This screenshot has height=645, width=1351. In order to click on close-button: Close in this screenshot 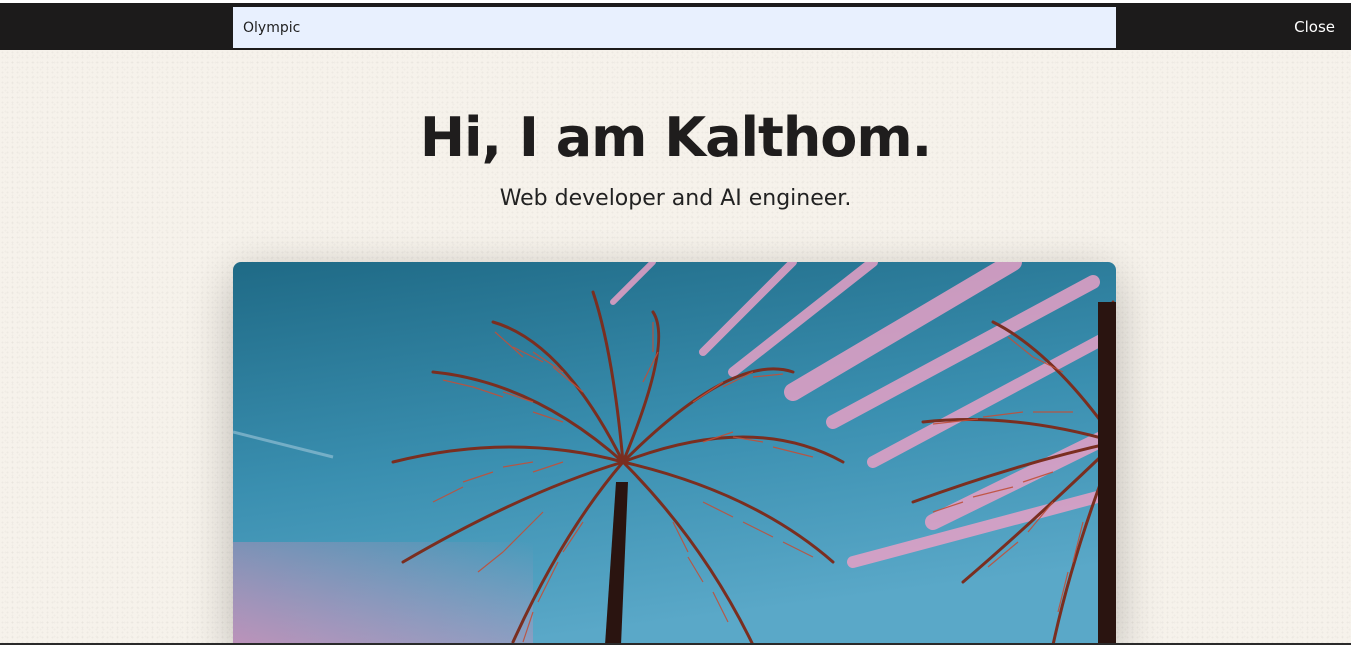, I will do `click(1314, 27)`.